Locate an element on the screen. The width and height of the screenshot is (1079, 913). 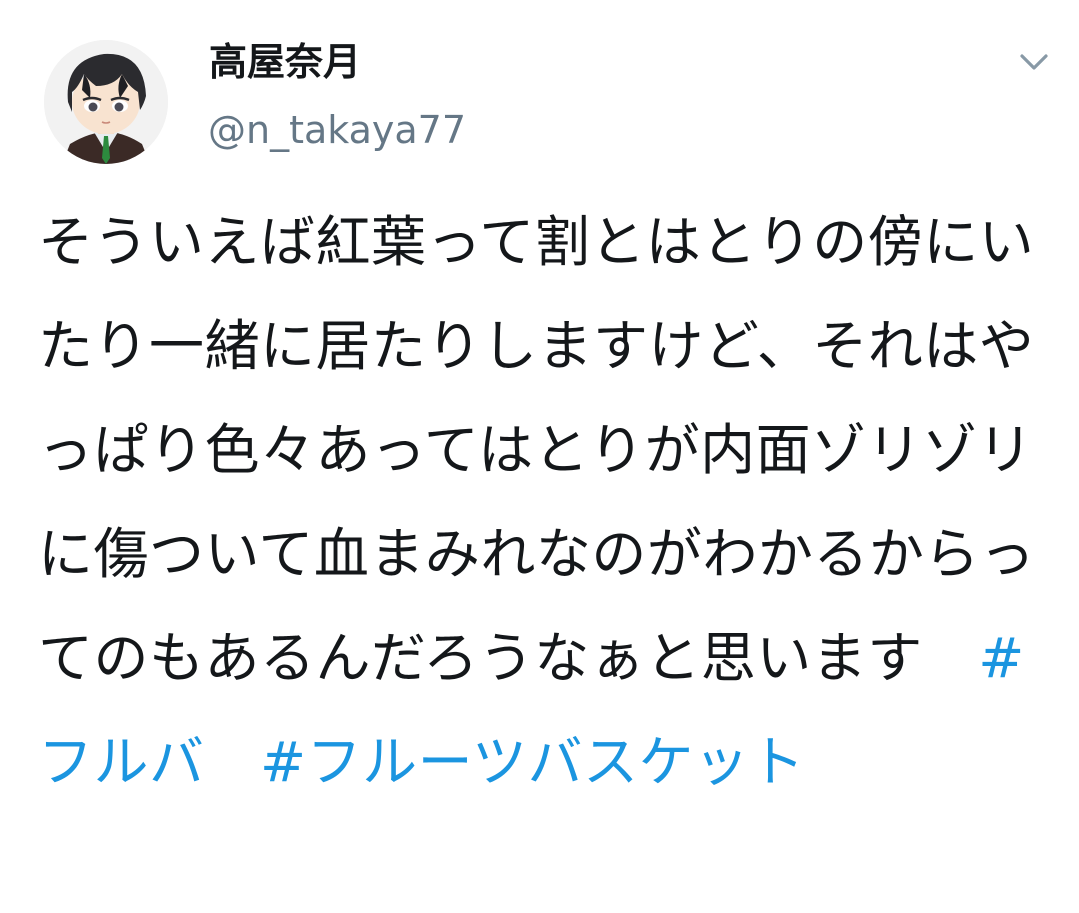
tweet-menu-button is located at coordinates (1034, 62).